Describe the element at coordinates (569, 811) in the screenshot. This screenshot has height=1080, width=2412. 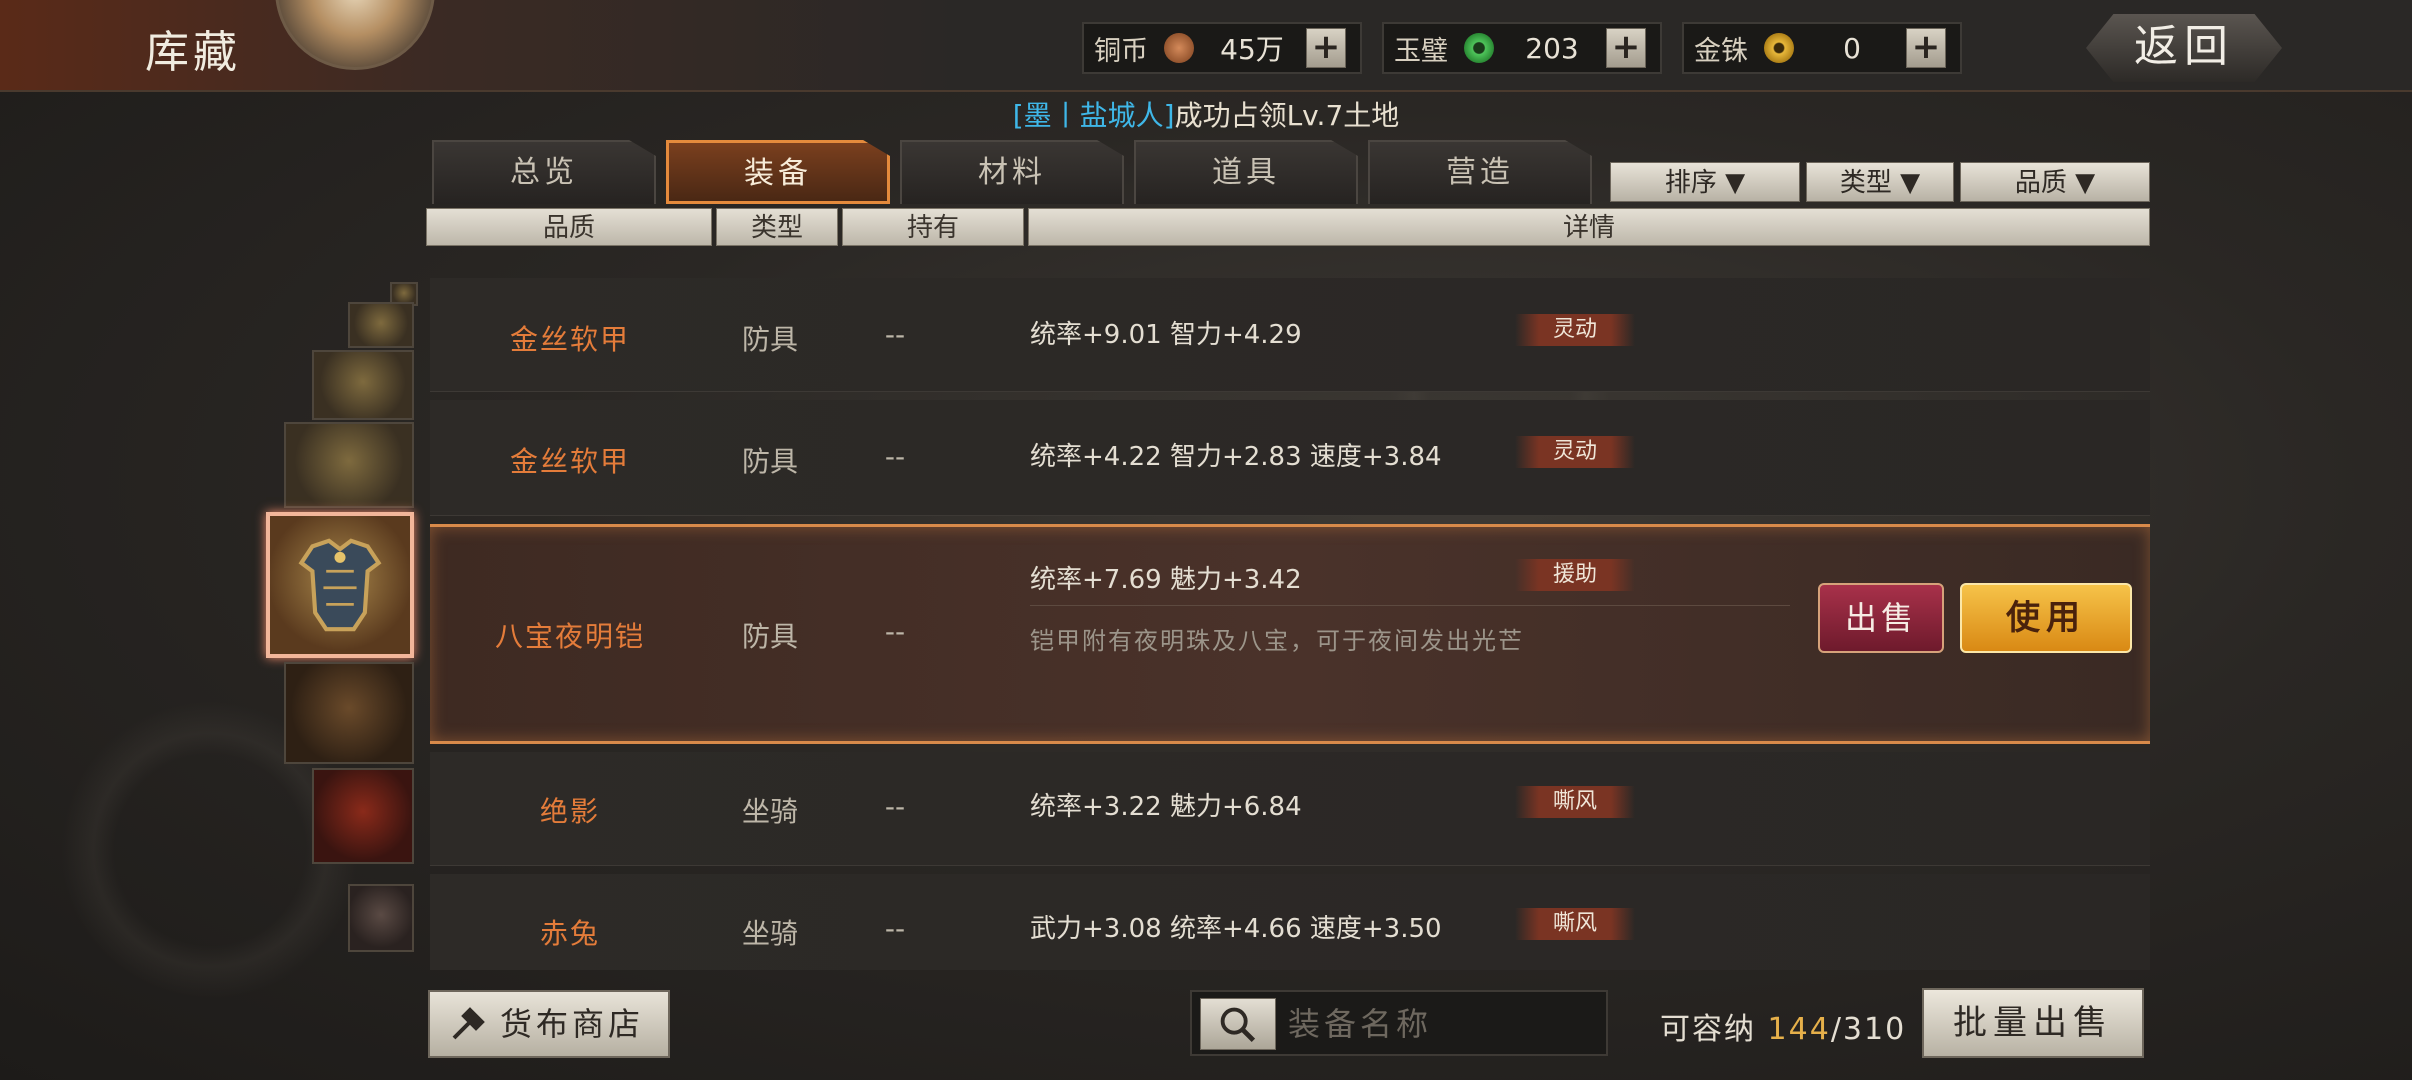
I see `item-name: 绝影` at that location.